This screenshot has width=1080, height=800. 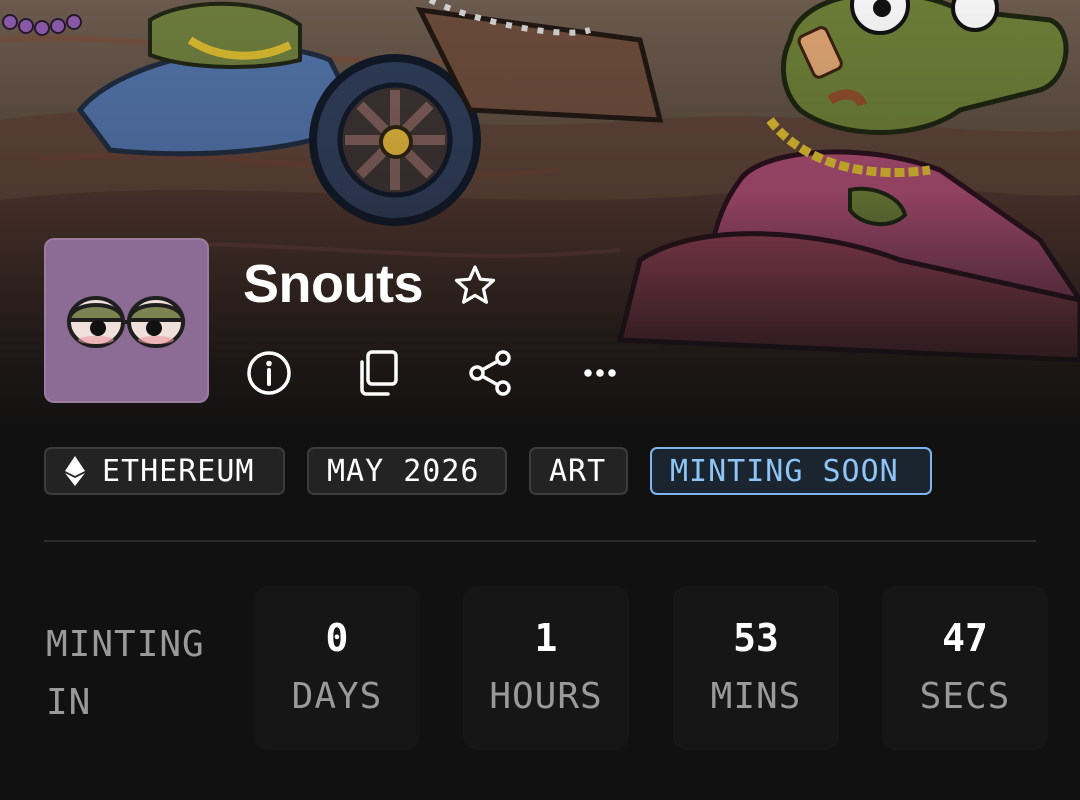 I want to click on ethereum-icon, so click(x=75, y=471).